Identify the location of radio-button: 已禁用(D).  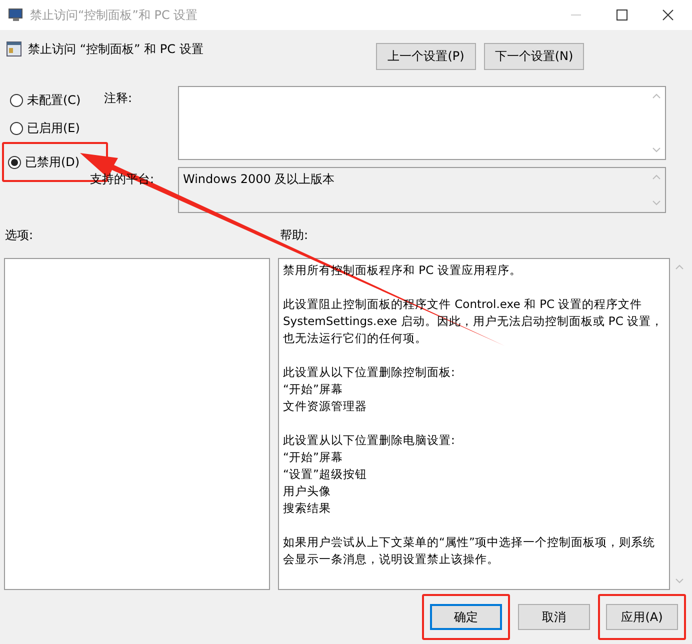
(44, 162).